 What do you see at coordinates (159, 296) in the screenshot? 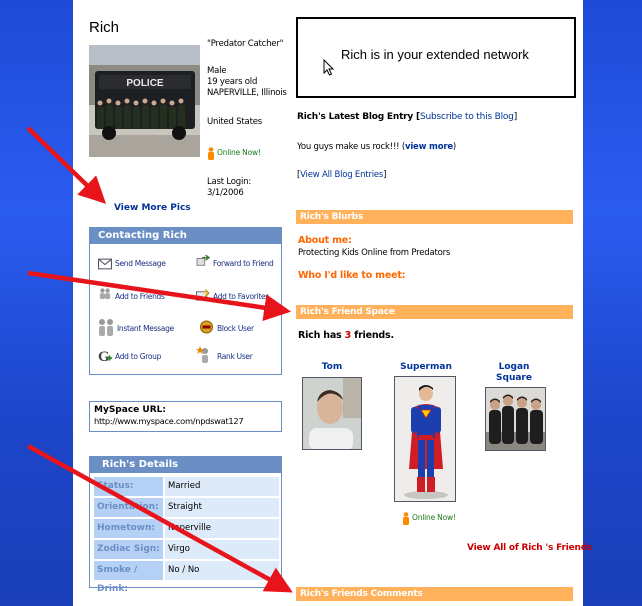
I see `arrow-to-friend-space` at bounding box center [159, 296].